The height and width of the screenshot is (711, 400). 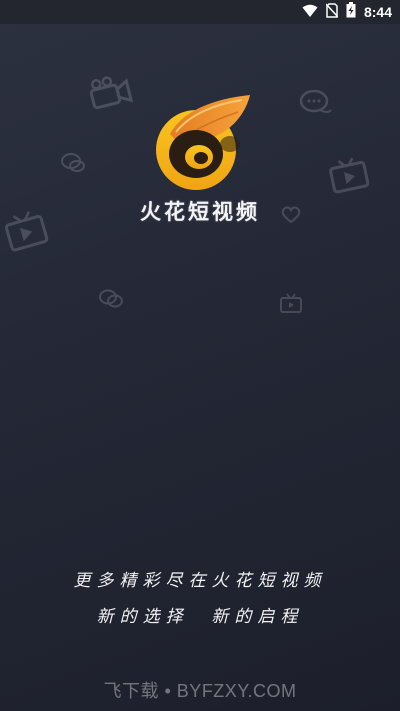 What do you see at coordinates (200, 212) in the screenshot?
I see `app-name: 火花短视频` at bounding box center [200, 212].